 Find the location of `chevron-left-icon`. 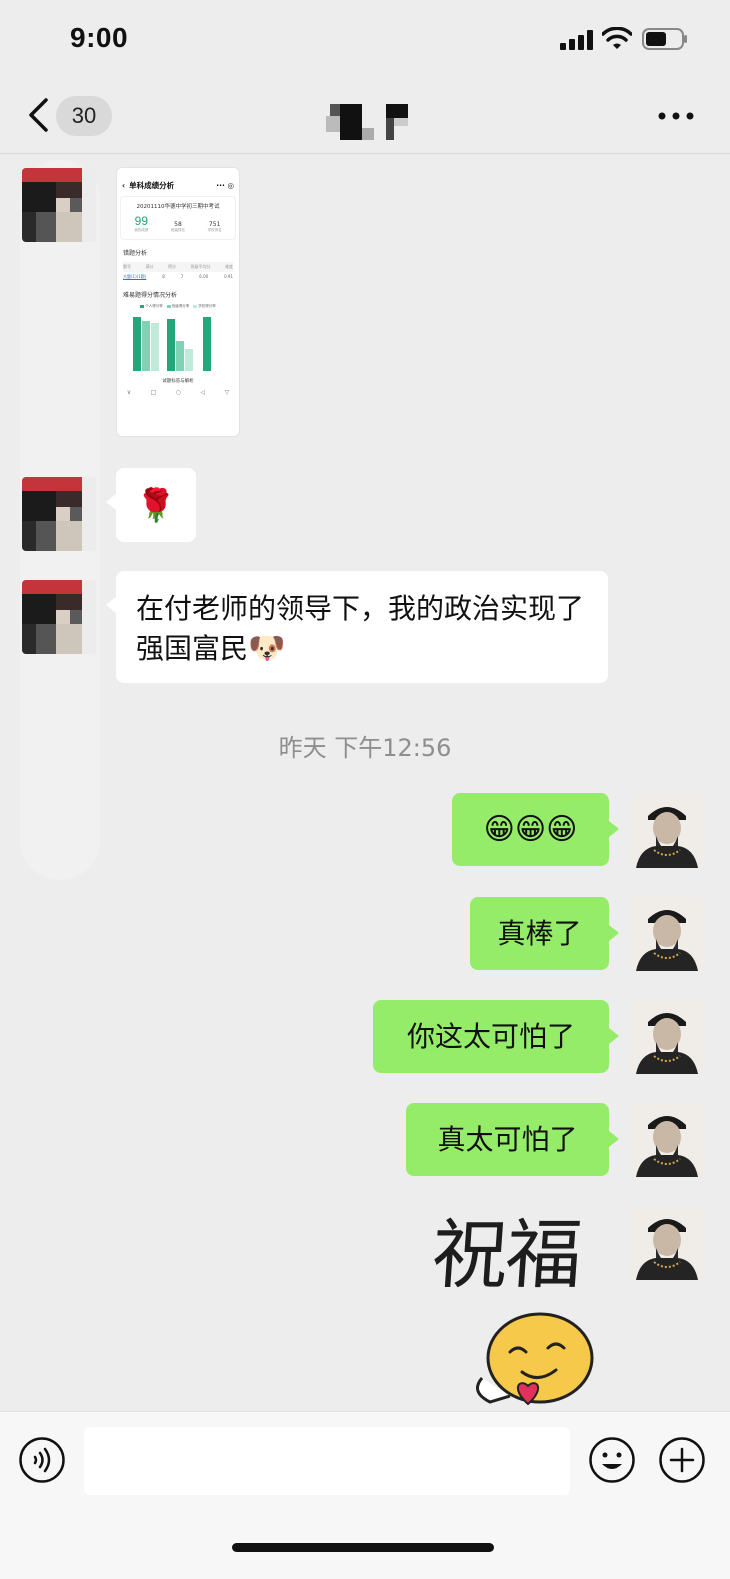

chevron-left-icon is located at coordinates (39, 115).